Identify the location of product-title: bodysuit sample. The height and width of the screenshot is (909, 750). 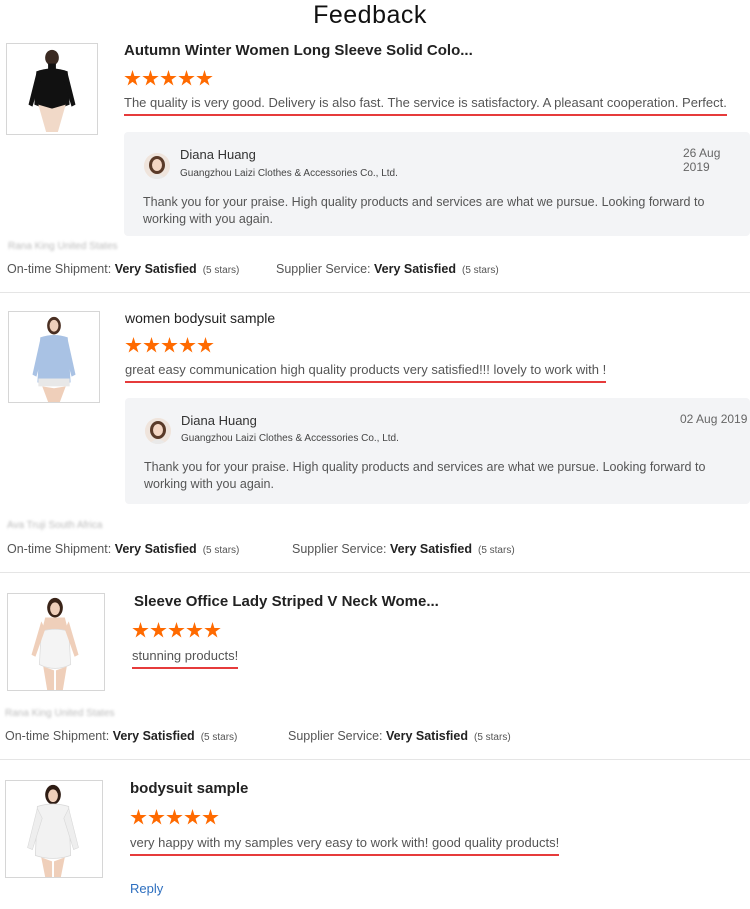
(189, 788).